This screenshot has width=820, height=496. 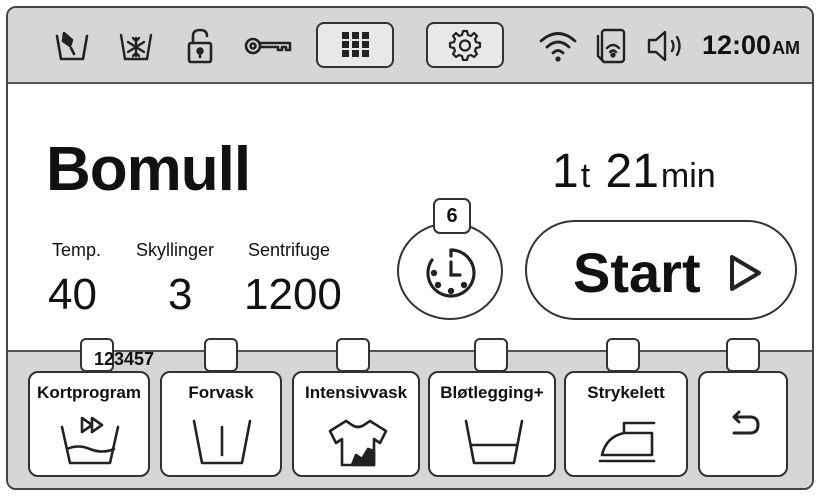 What do you see at coordinates (585, 176) in the screenshot?
I see `duration-hours-unit: t` at bounding box center [585, 176].